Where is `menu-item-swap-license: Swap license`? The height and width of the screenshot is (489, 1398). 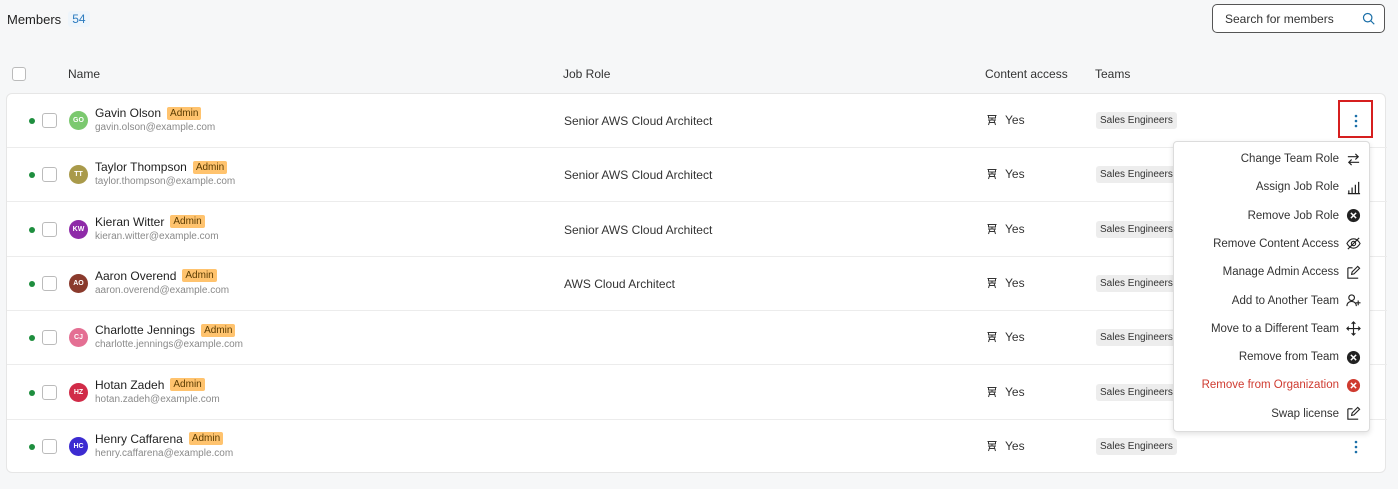
menu-item-swap-license: Swap license is located at coordinates (1272, 414).